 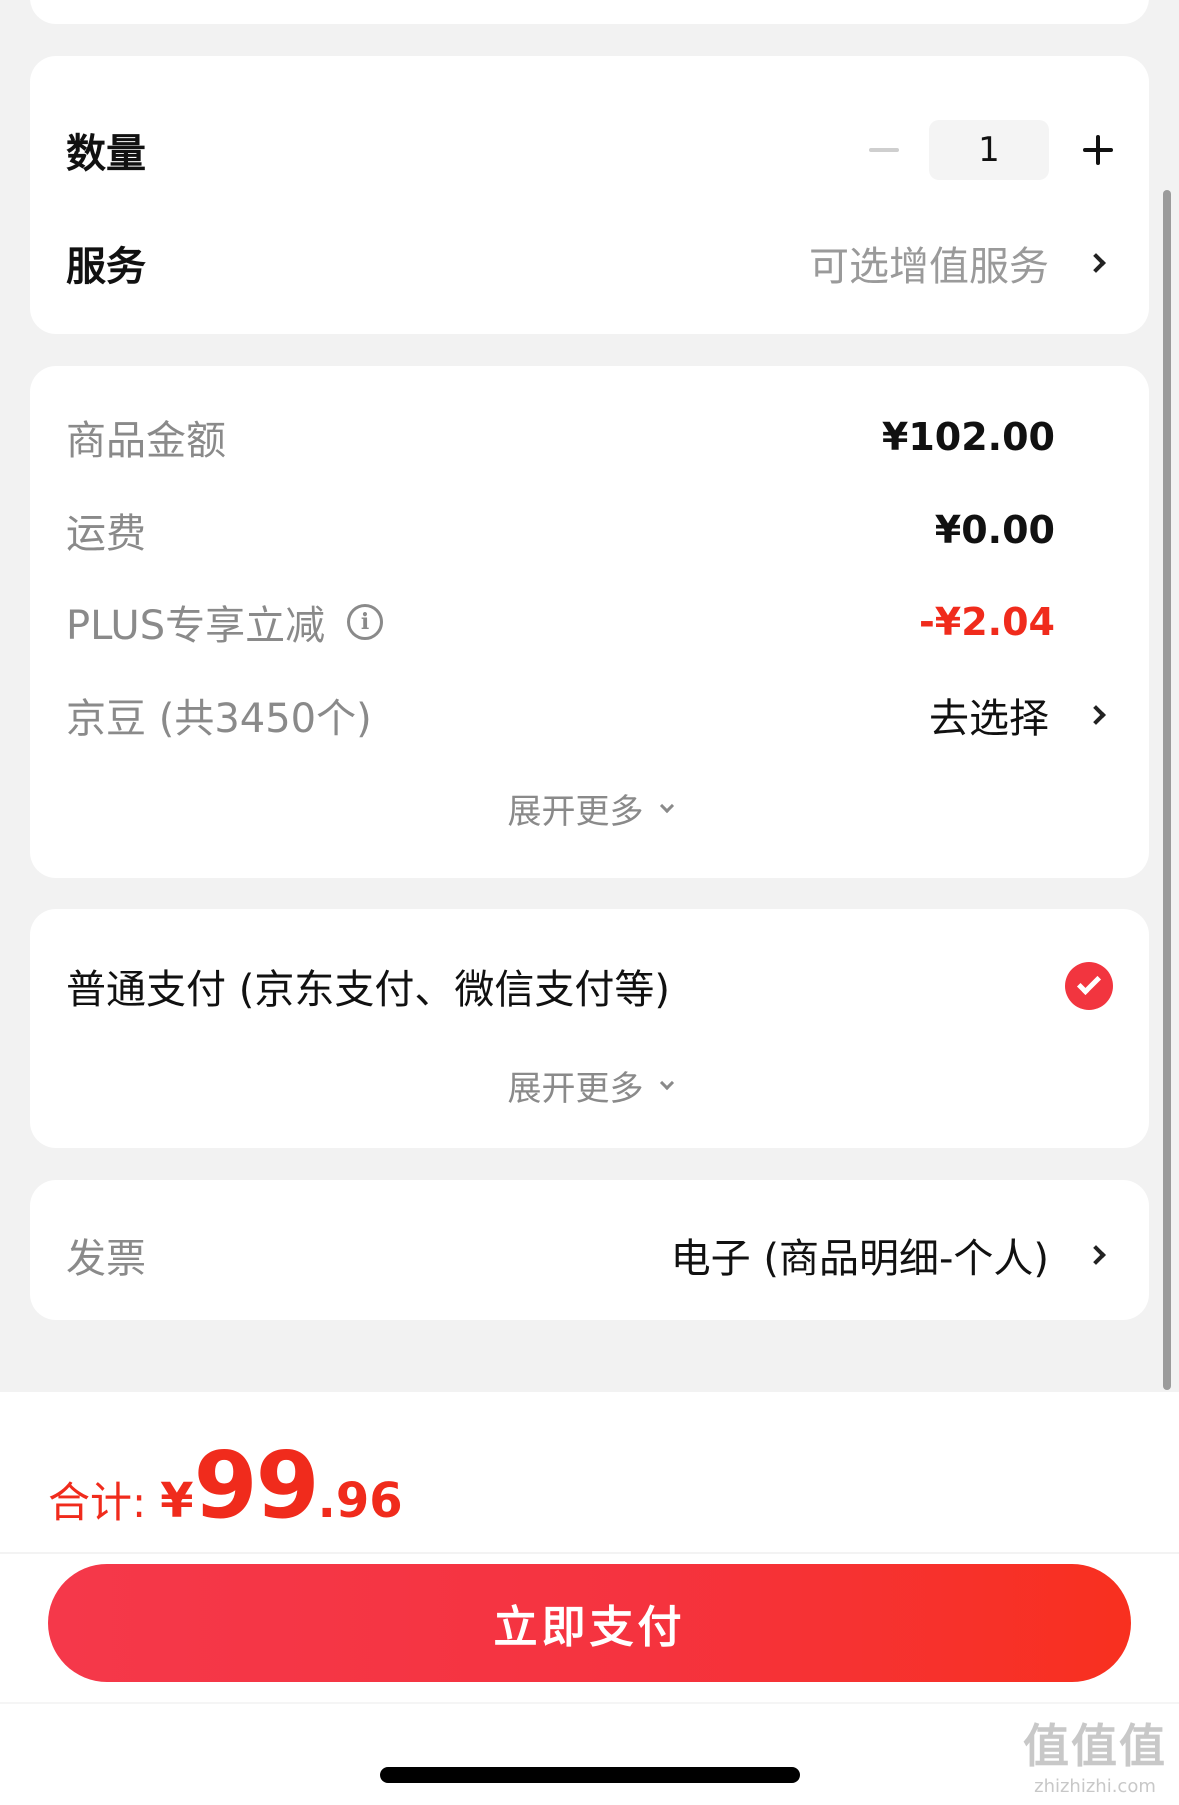 I want to click on shipping-row: 运费 ¥0.00, so click(x=589, y=530).